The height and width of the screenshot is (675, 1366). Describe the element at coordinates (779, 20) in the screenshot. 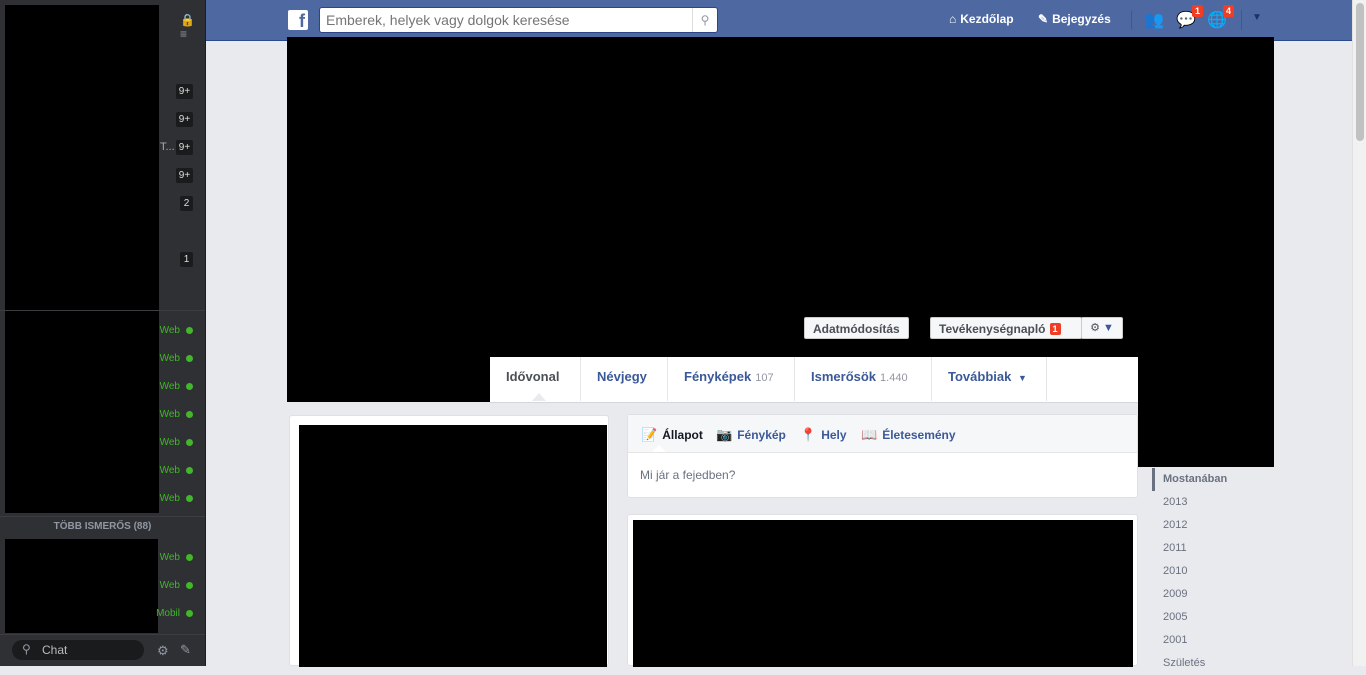

I see `blue-top-bar: f ⚲ ⌂ Kezdőlap ✎ Bejegyzés 👥 💬 1 🌐 4 ▼` at that location.